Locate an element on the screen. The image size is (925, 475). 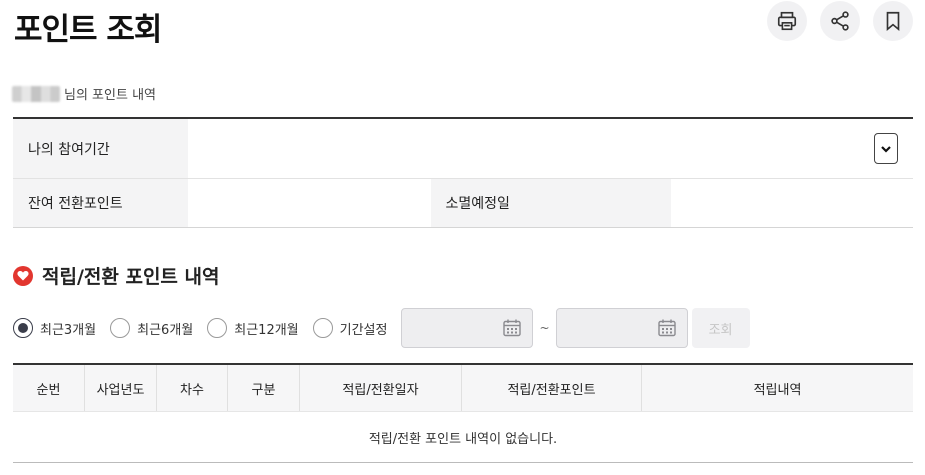
period-select is located at coordinates (886, 148).